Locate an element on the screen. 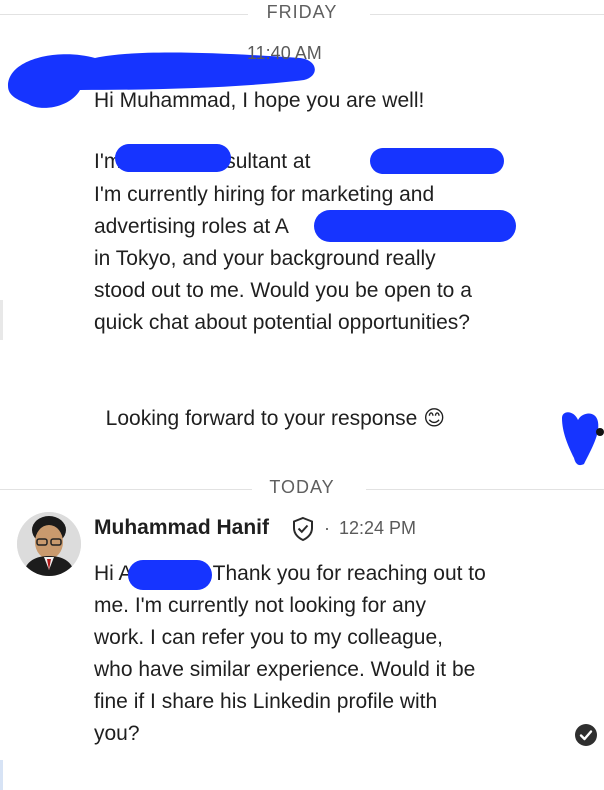  date-divider-friday: FRIDAY is located at coordinates (302, 14).